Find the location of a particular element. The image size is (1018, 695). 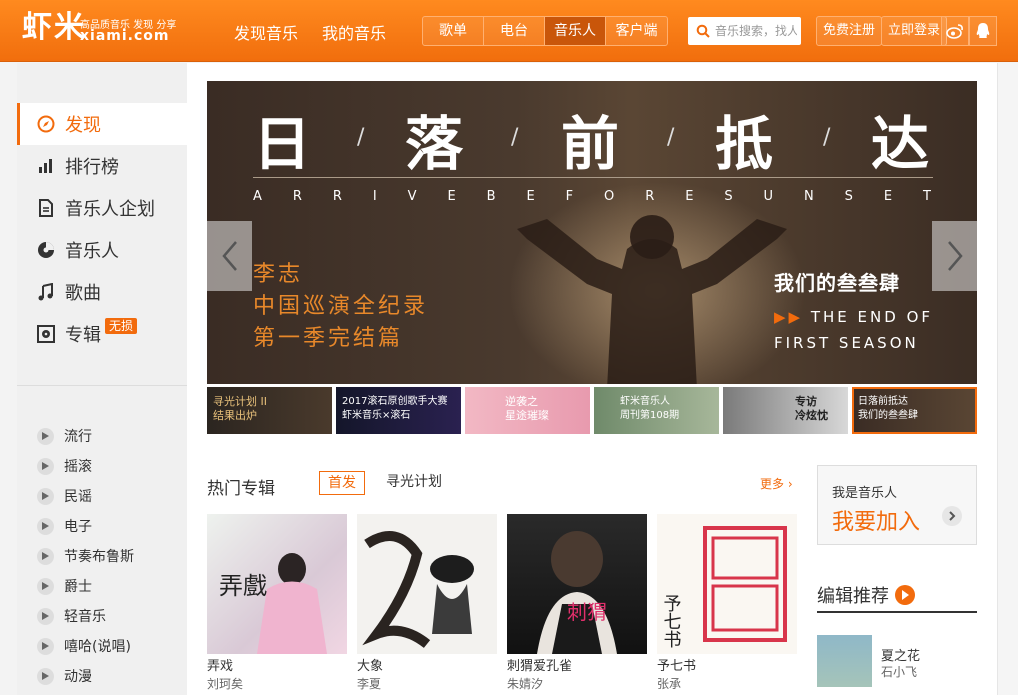

banner-left-line: 李志 is located at coordinates (278, 274).